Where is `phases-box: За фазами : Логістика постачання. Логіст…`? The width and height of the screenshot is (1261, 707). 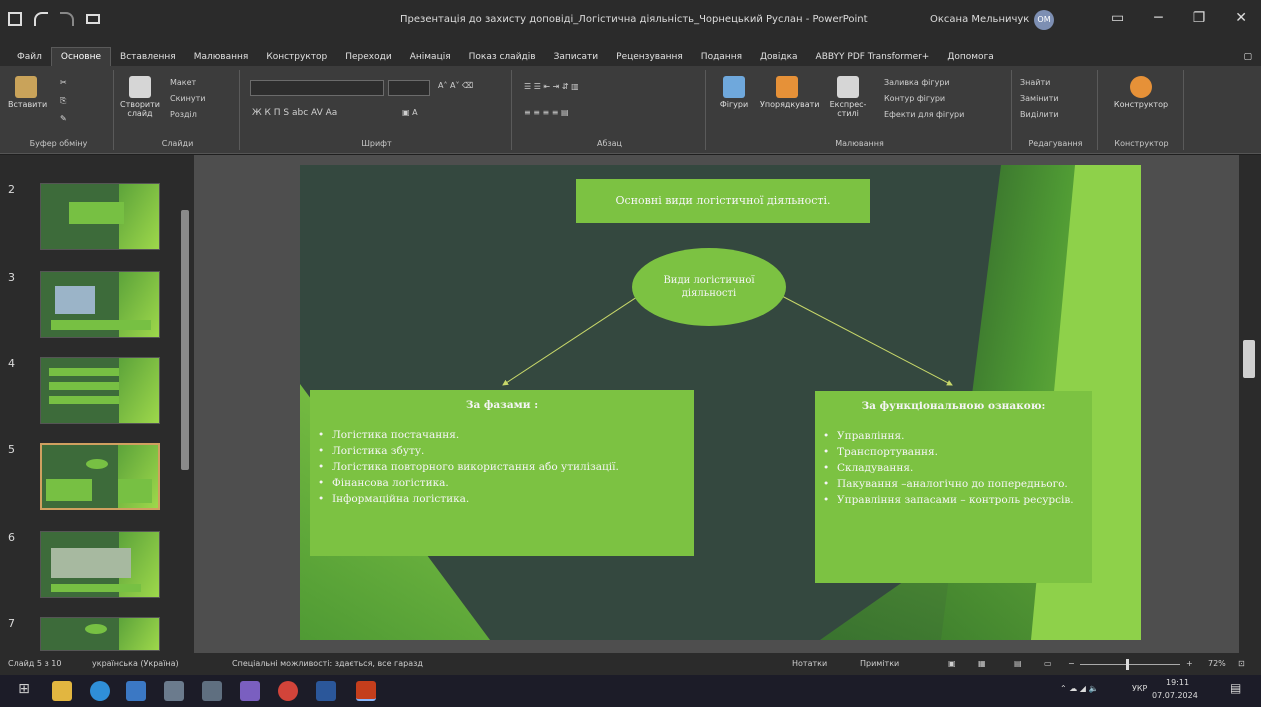
phases-box: За фазами : Логістика постачання. Логіст… is located at coordinates (502, 473).